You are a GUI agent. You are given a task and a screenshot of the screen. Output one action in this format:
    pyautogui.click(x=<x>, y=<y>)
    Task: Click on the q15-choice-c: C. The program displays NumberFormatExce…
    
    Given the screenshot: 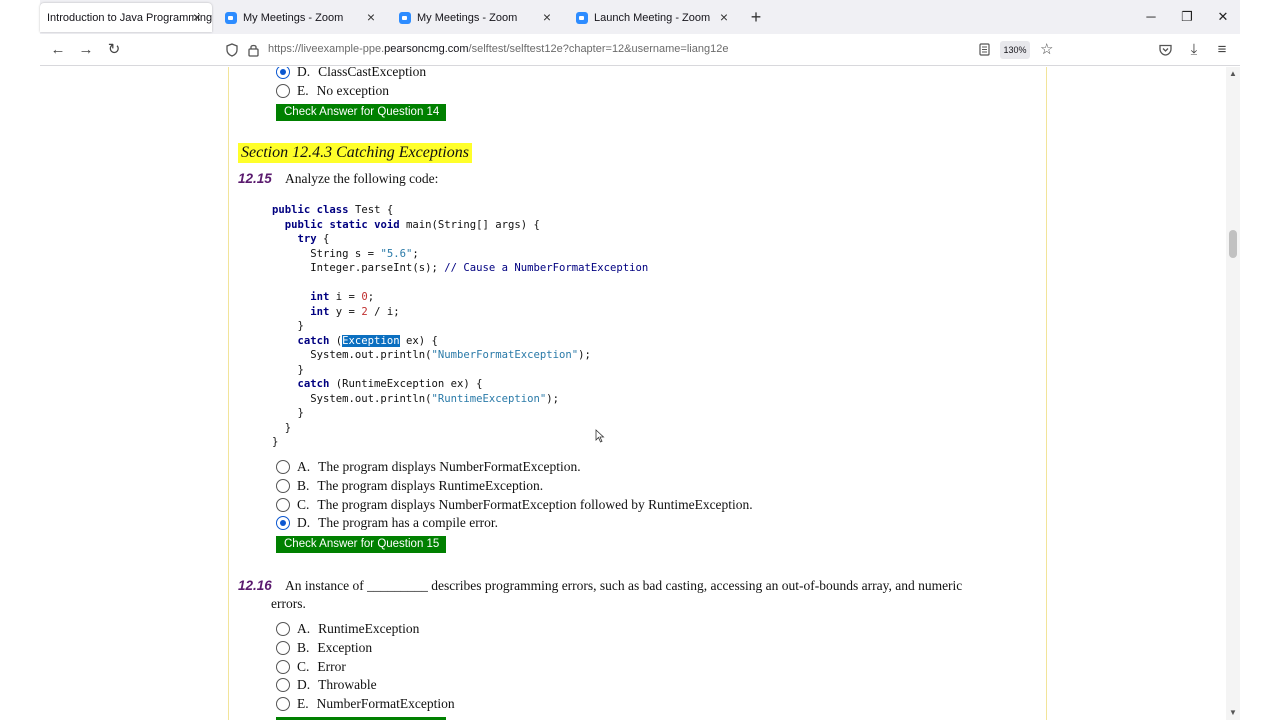 What is the action you would take?
    pyautogui.click(x=514, y=505)
    